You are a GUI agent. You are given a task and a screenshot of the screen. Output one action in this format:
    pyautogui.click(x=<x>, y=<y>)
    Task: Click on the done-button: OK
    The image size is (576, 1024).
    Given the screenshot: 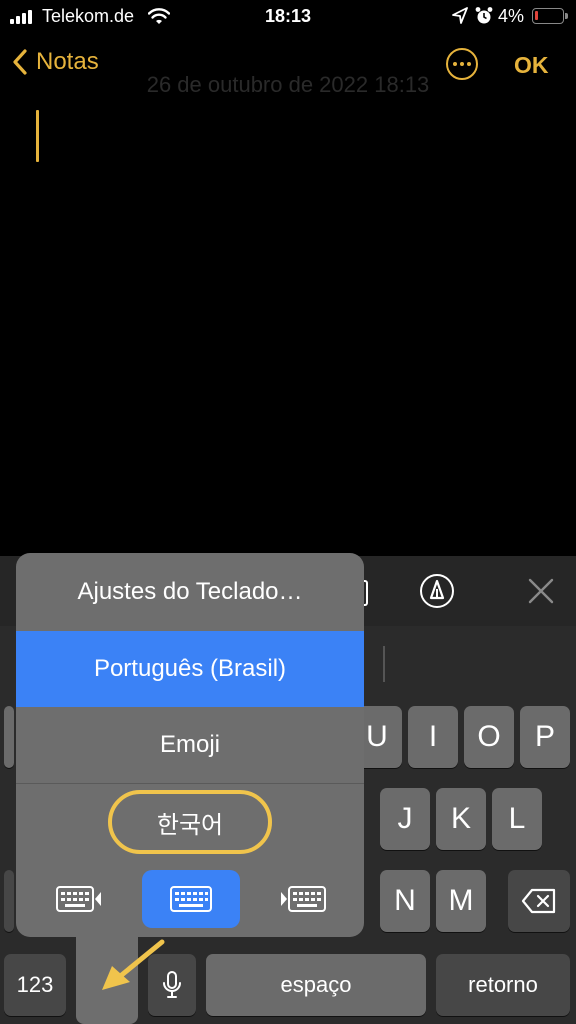 What is the action you would take?
    pyautogui.click(x=531, y=65)
    